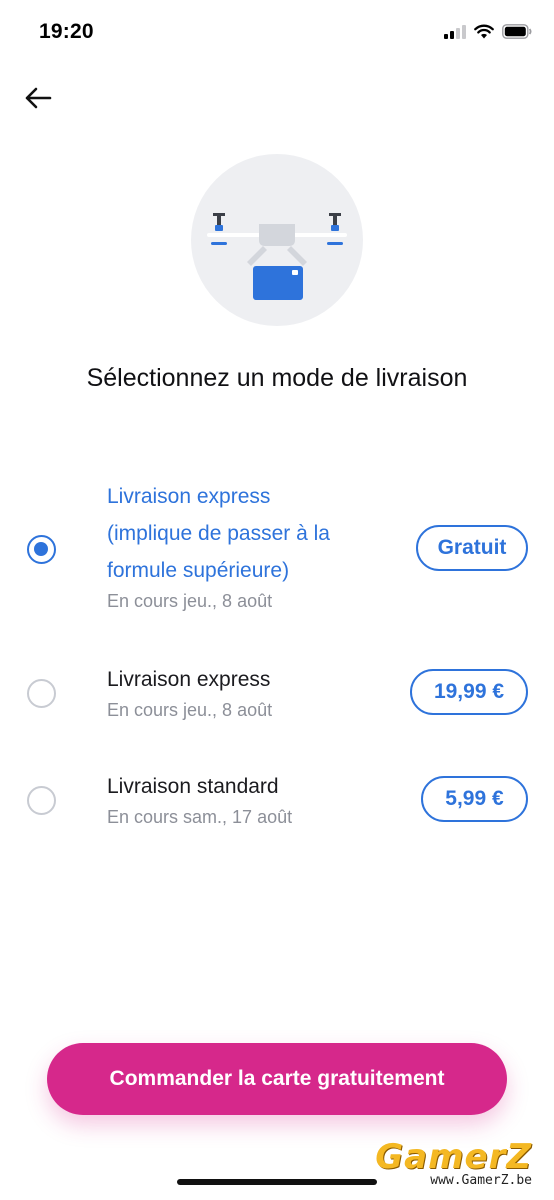 The height and width of the screenshot is (1200, 554). Describe the element at coordinates (474, 799) in the screenshot. I see `price-badge: 5,99 €` at that location.